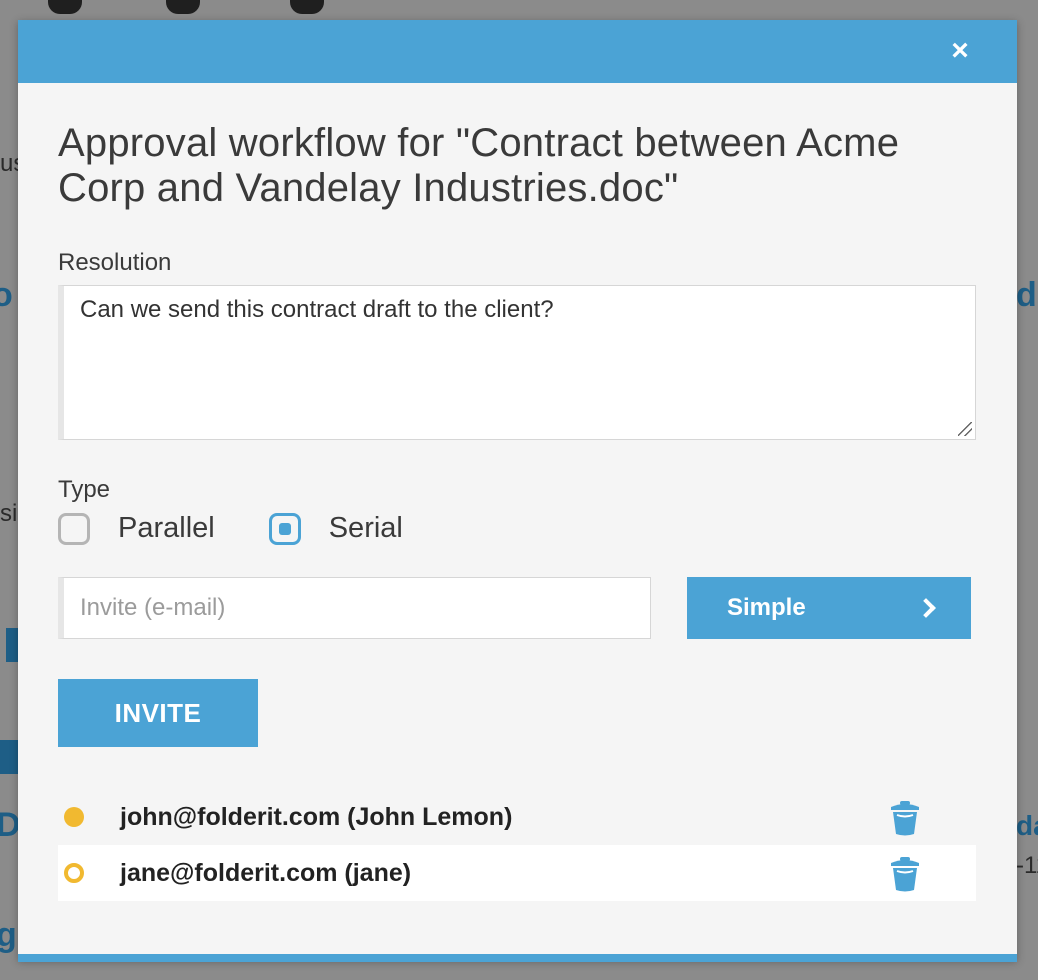 The height and width of the screenshot is (980, 1038). Describe the element at coordinates (158, 713) in the screenshot. I see `invite-button: INVITE` at that location.